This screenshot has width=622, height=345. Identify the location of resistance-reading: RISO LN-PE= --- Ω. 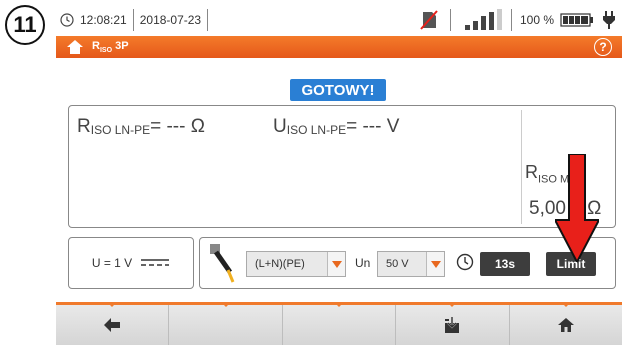
(141, 126).